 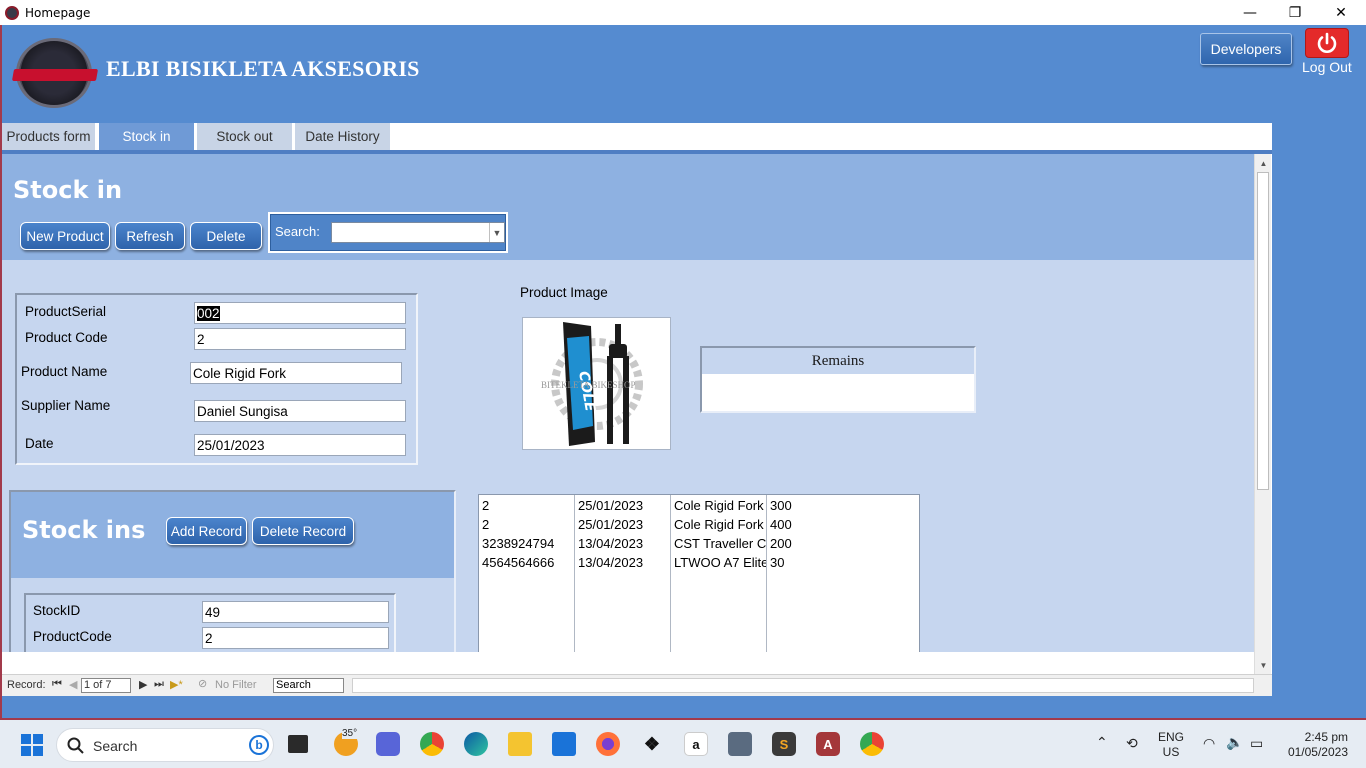 What do you see at coordinates (1132, 743) in the screenshot?
I see `network-tray-icon: ⟲` at bounding box center [1132, 743].